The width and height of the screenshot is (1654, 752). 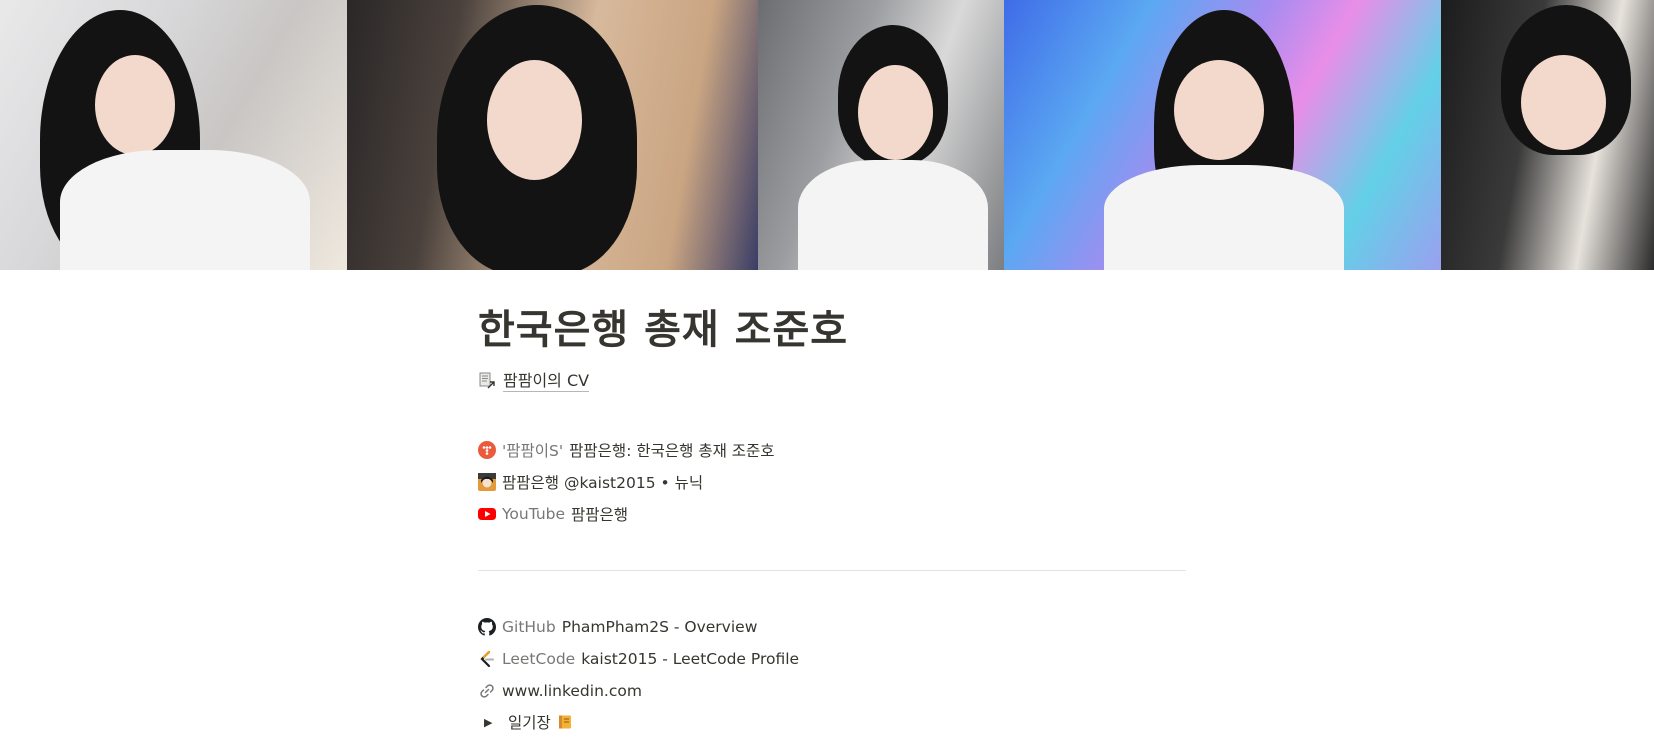 What do you see at coordinates (487, 691) in the screenshot?
I see `link-icon` at bounding box center [487, 691].